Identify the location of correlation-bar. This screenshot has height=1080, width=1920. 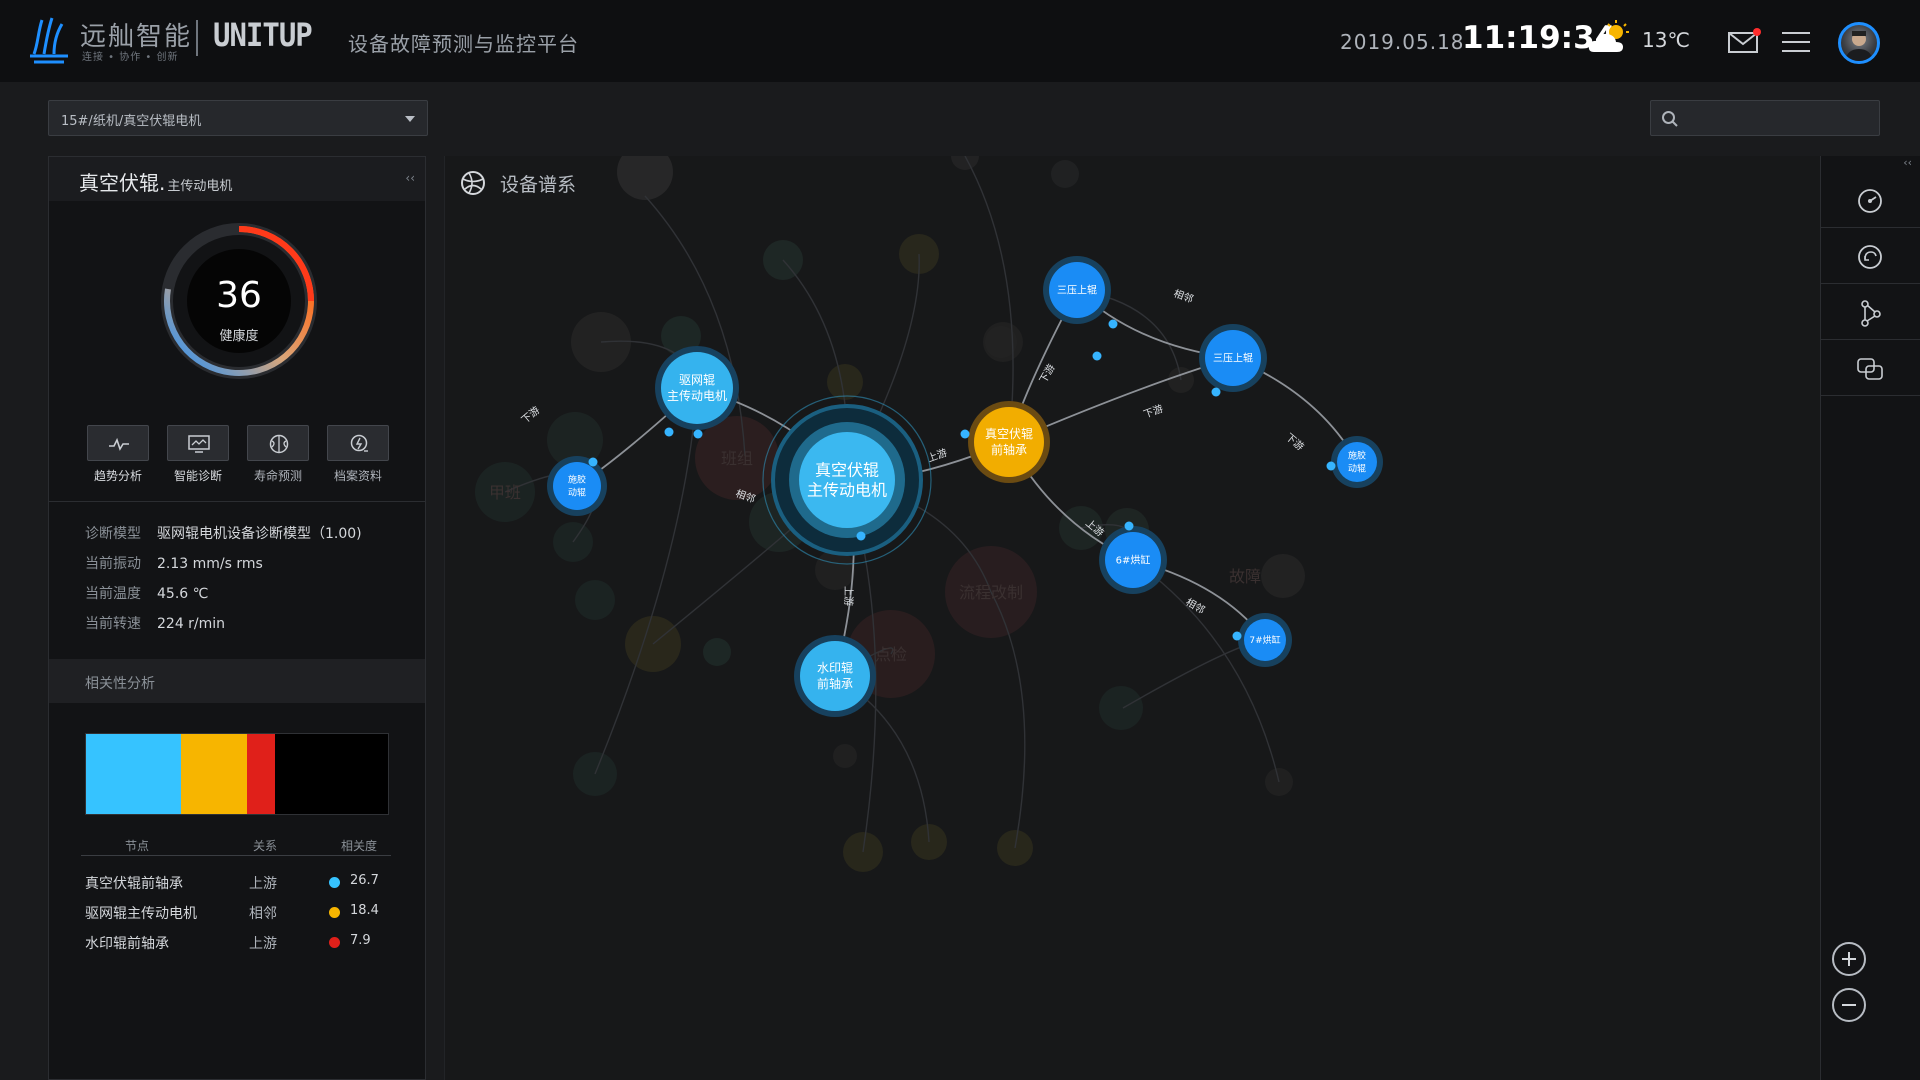
(237, 774).